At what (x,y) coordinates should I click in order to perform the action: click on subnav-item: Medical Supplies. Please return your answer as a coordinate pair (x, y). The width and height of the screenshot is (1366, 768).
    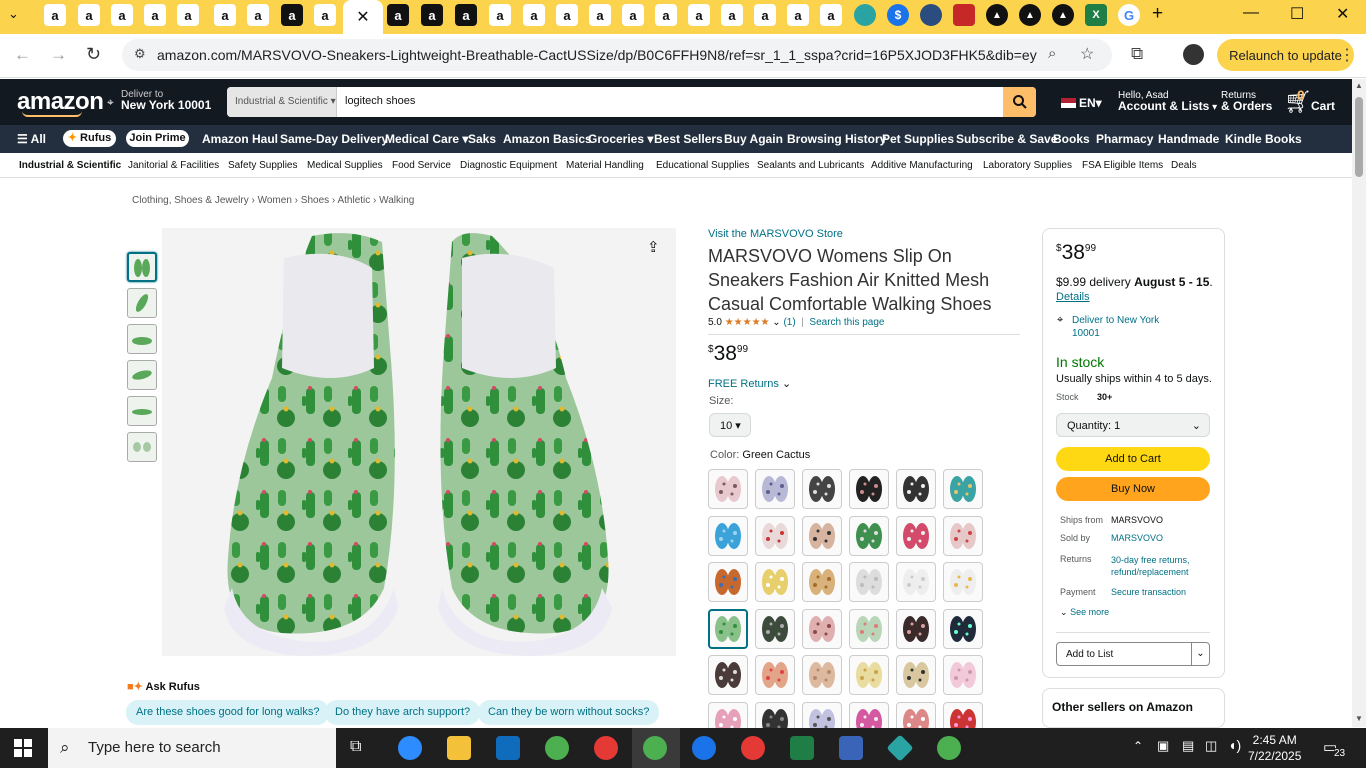
    Looking at the image, I should click on (345, 165).